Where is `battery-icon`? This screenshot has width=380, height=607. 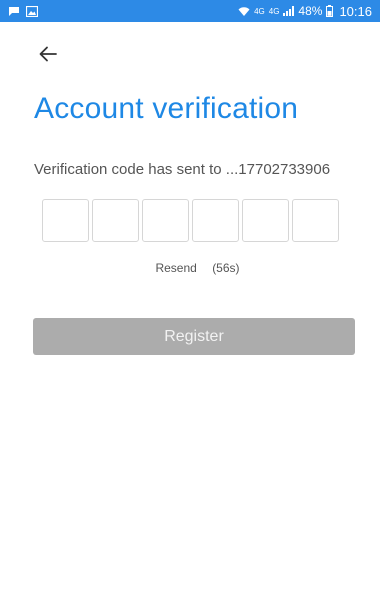 battery-icon is located at coordinates (330, 11).